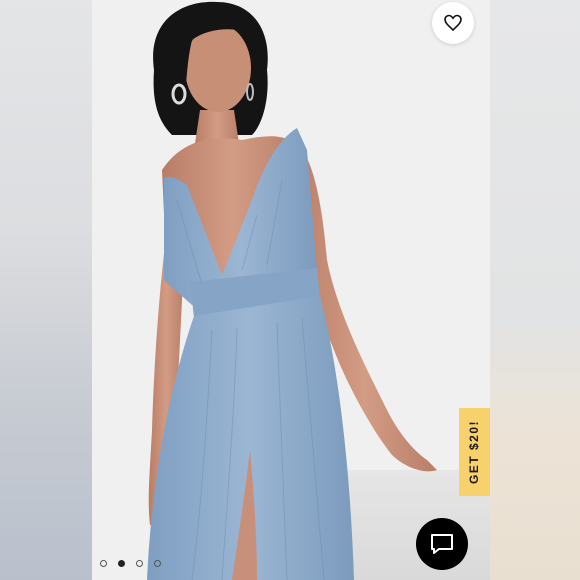  I want to click on promo-tab: GET $20!, so click(474, 452).